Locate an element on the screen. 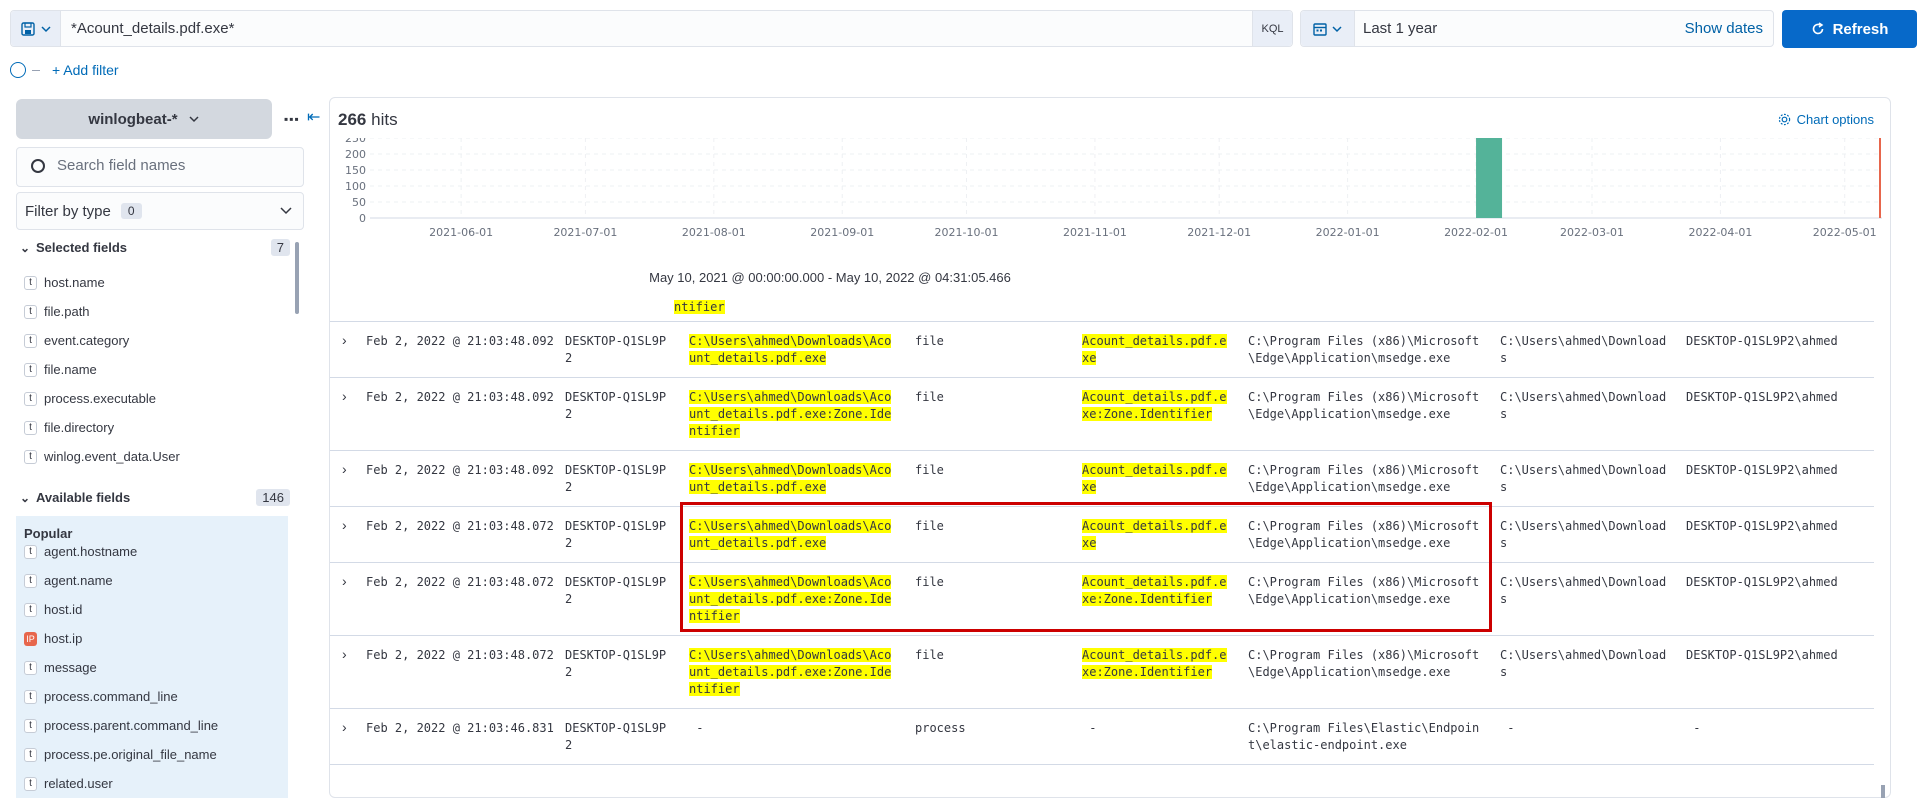  field-item-related-user: t related.user is located at coordinates (68, 783).